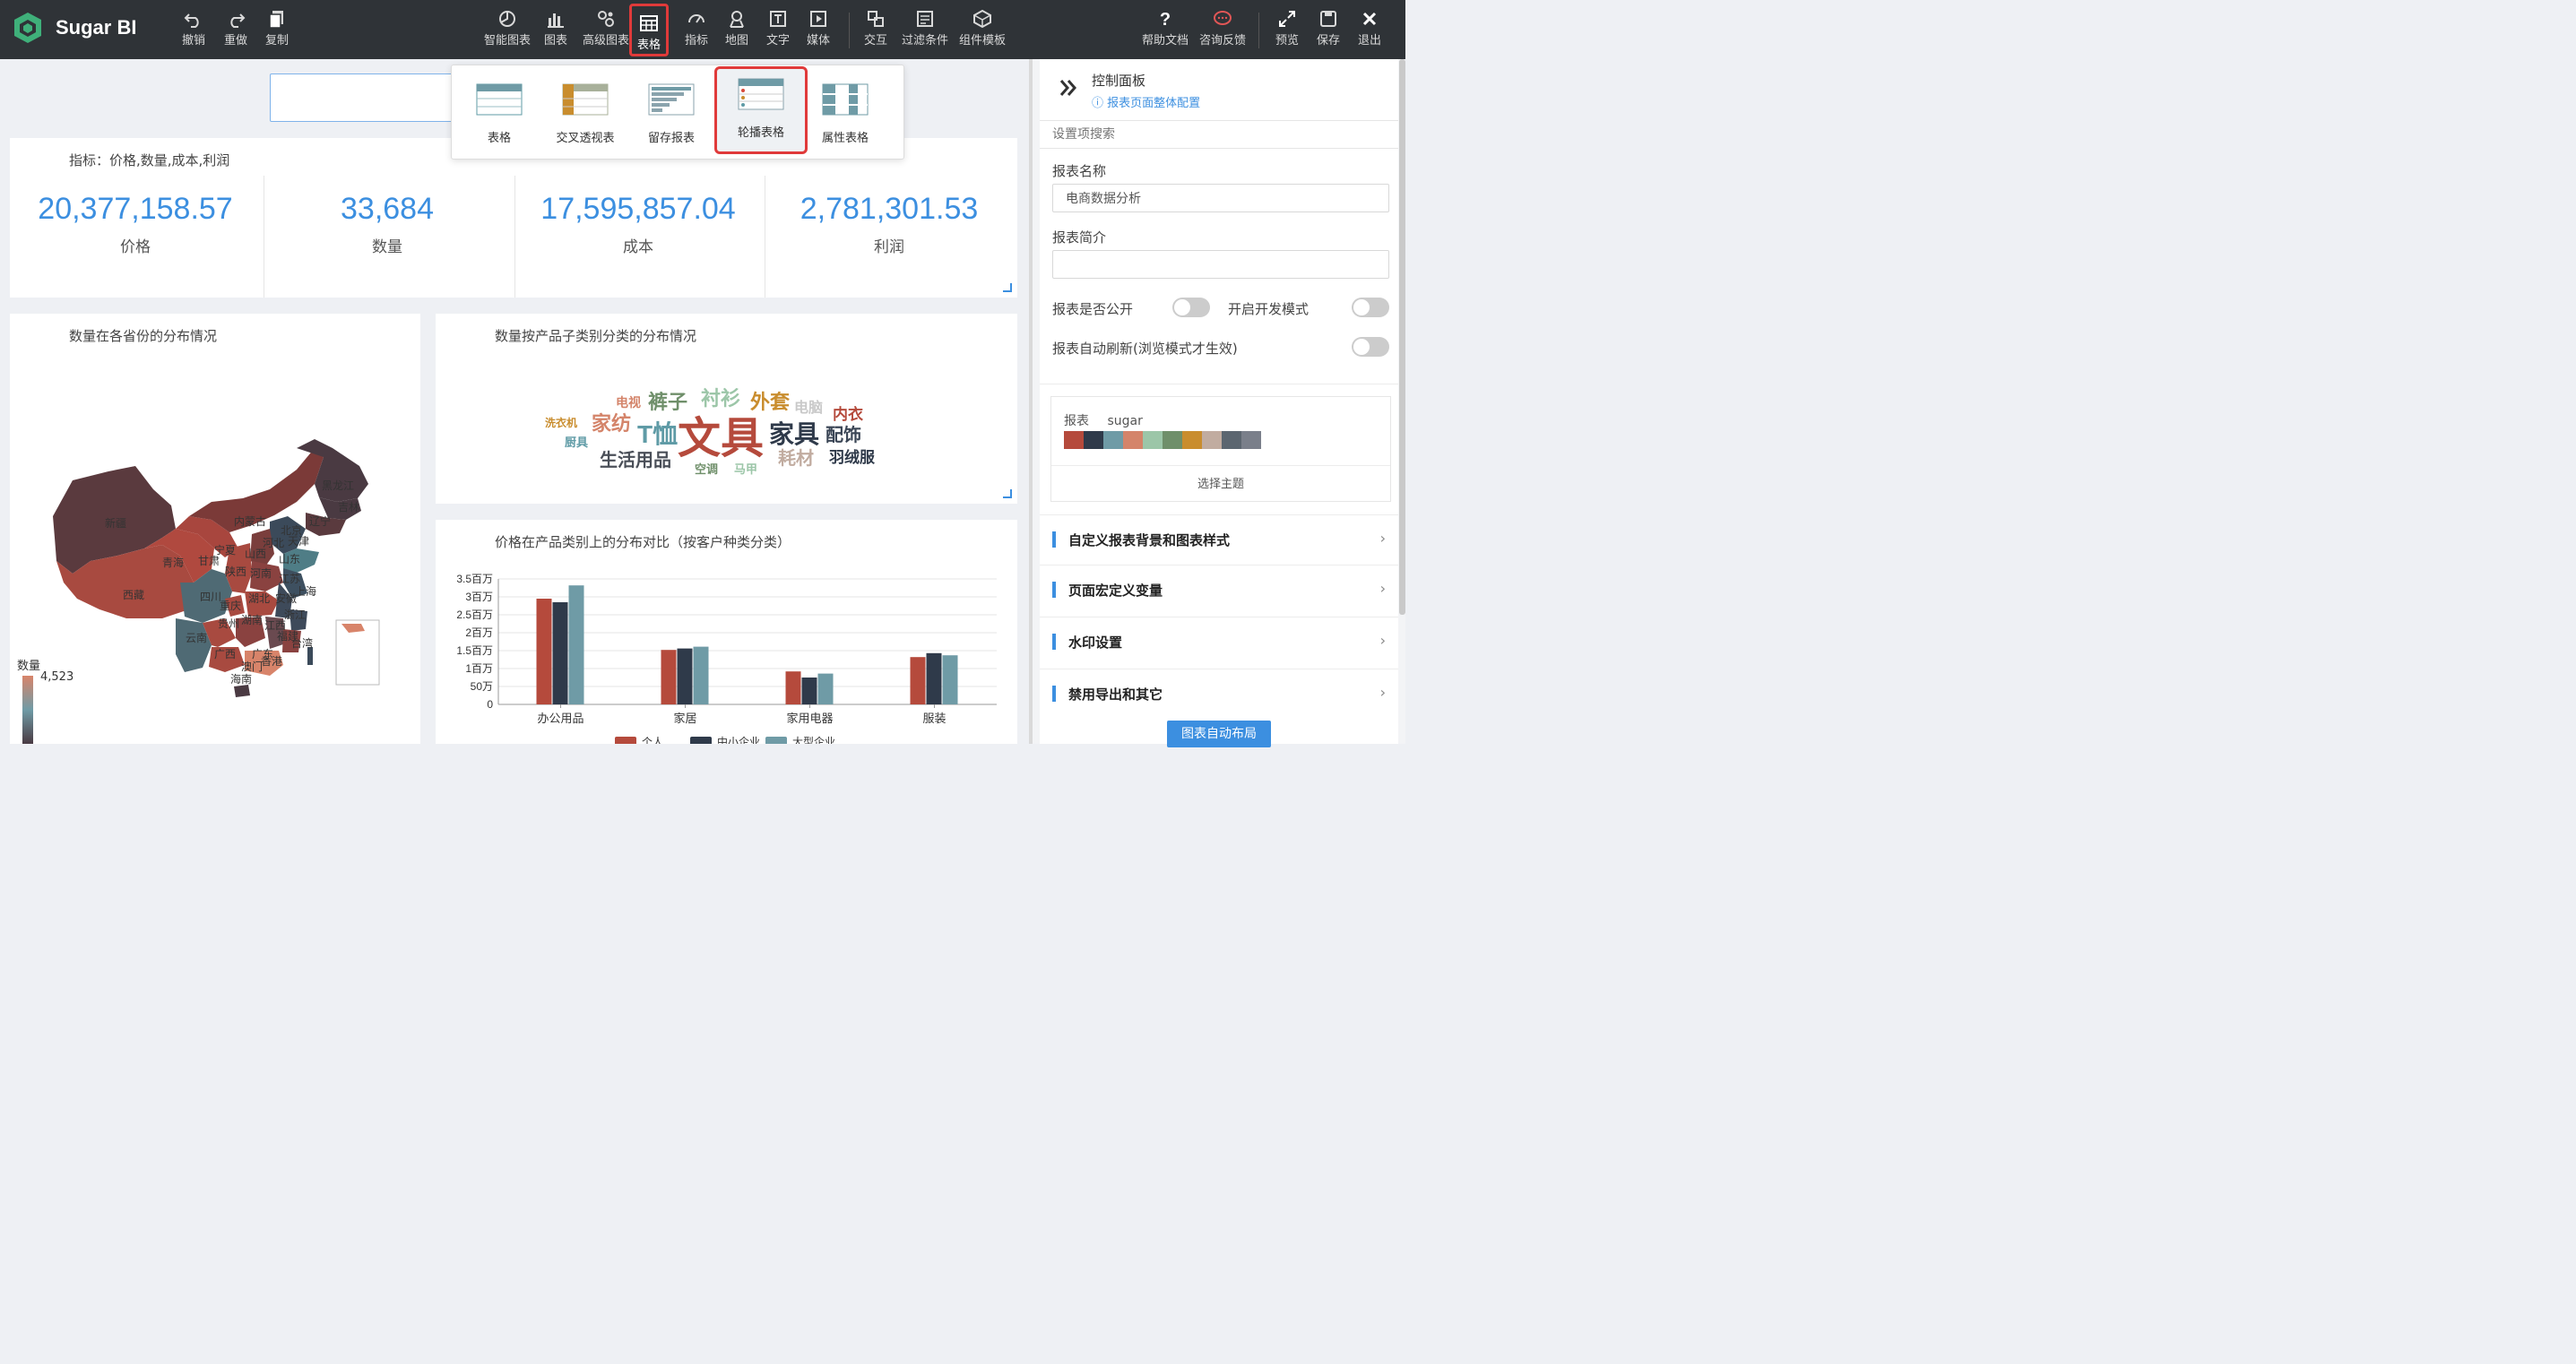 The width and height of the screenshot is (2576, 1364). I want to click on exit-button: 退出, so click(1369, 28).